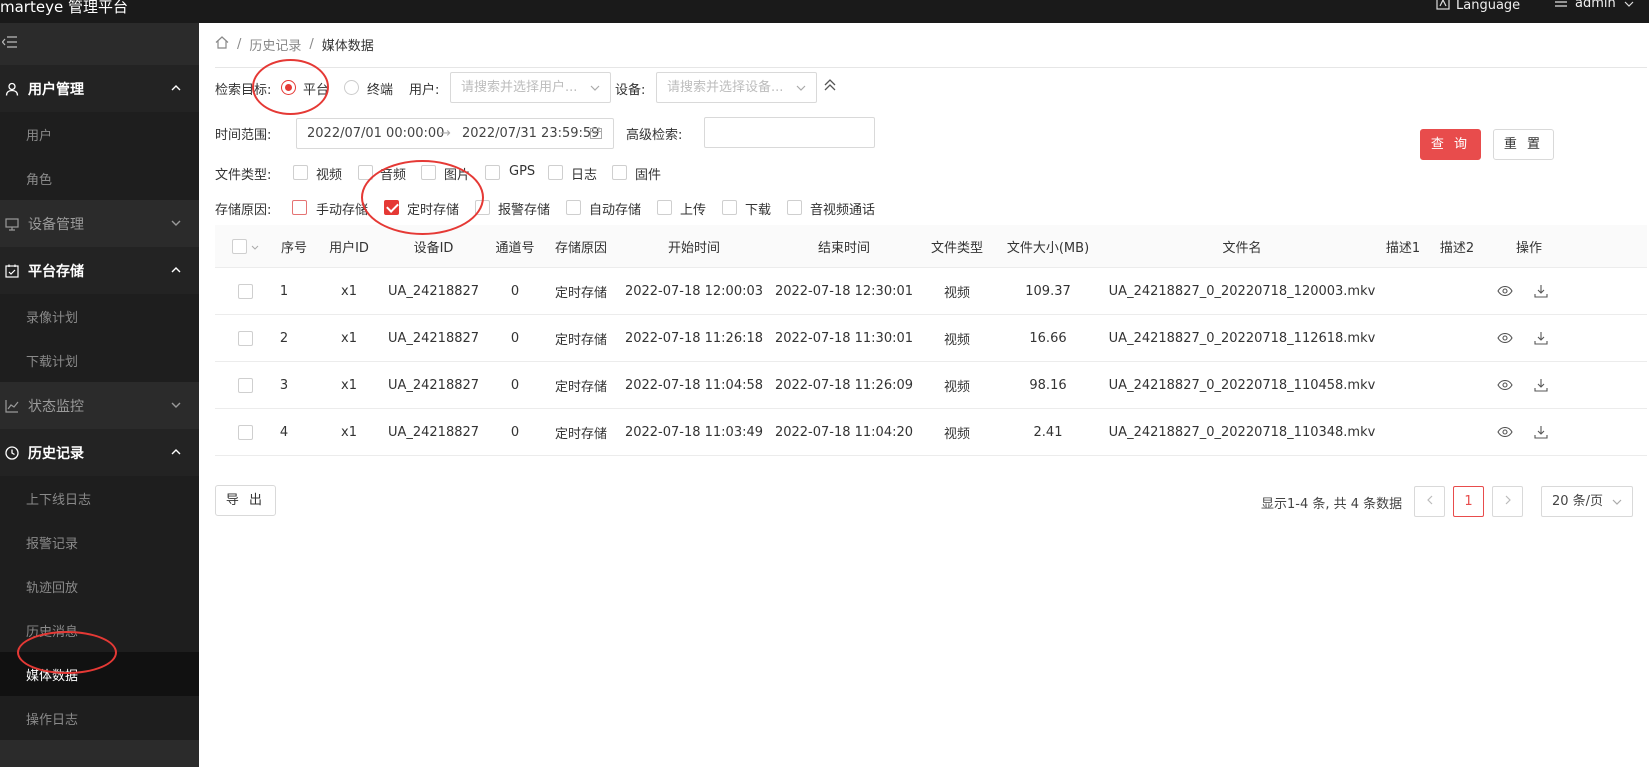  I want to click on sidebar-collapse-button, so click(99, 44).